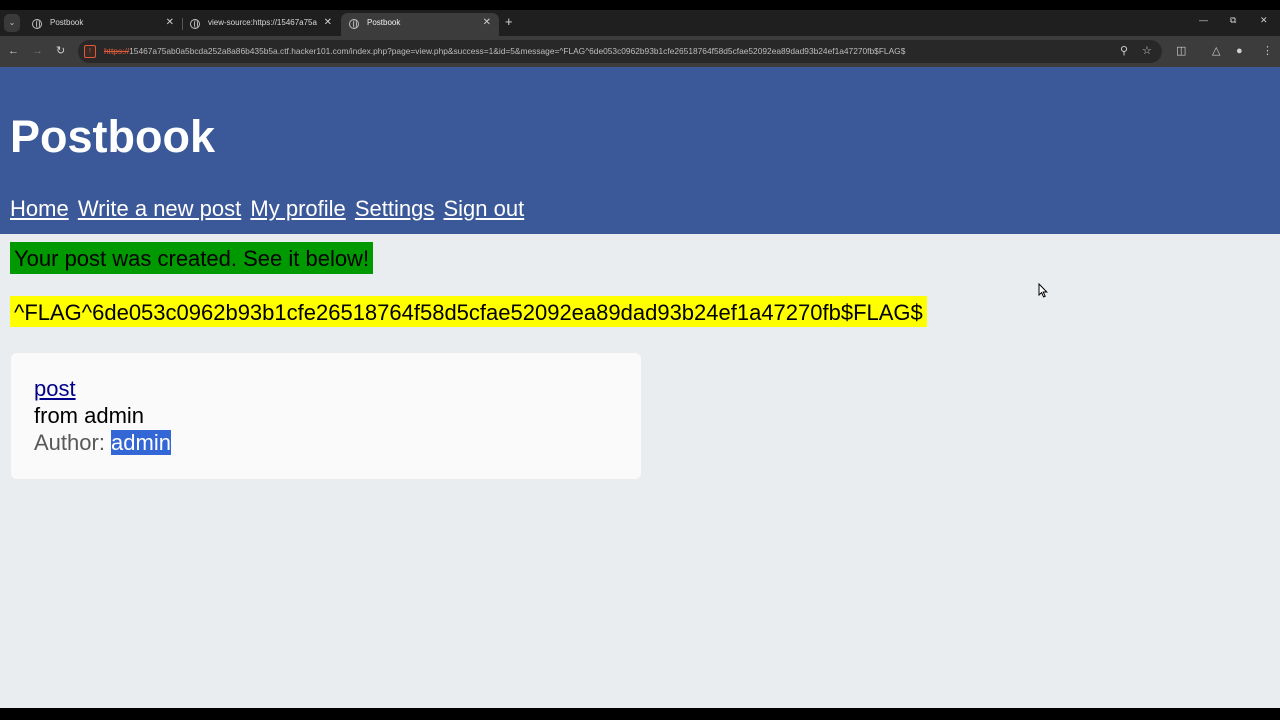  What do you see at coordinates (1147, 50) in the screenshot?
I see `bookmark-star-icon: ☆` at bounding box center [1147, 50].